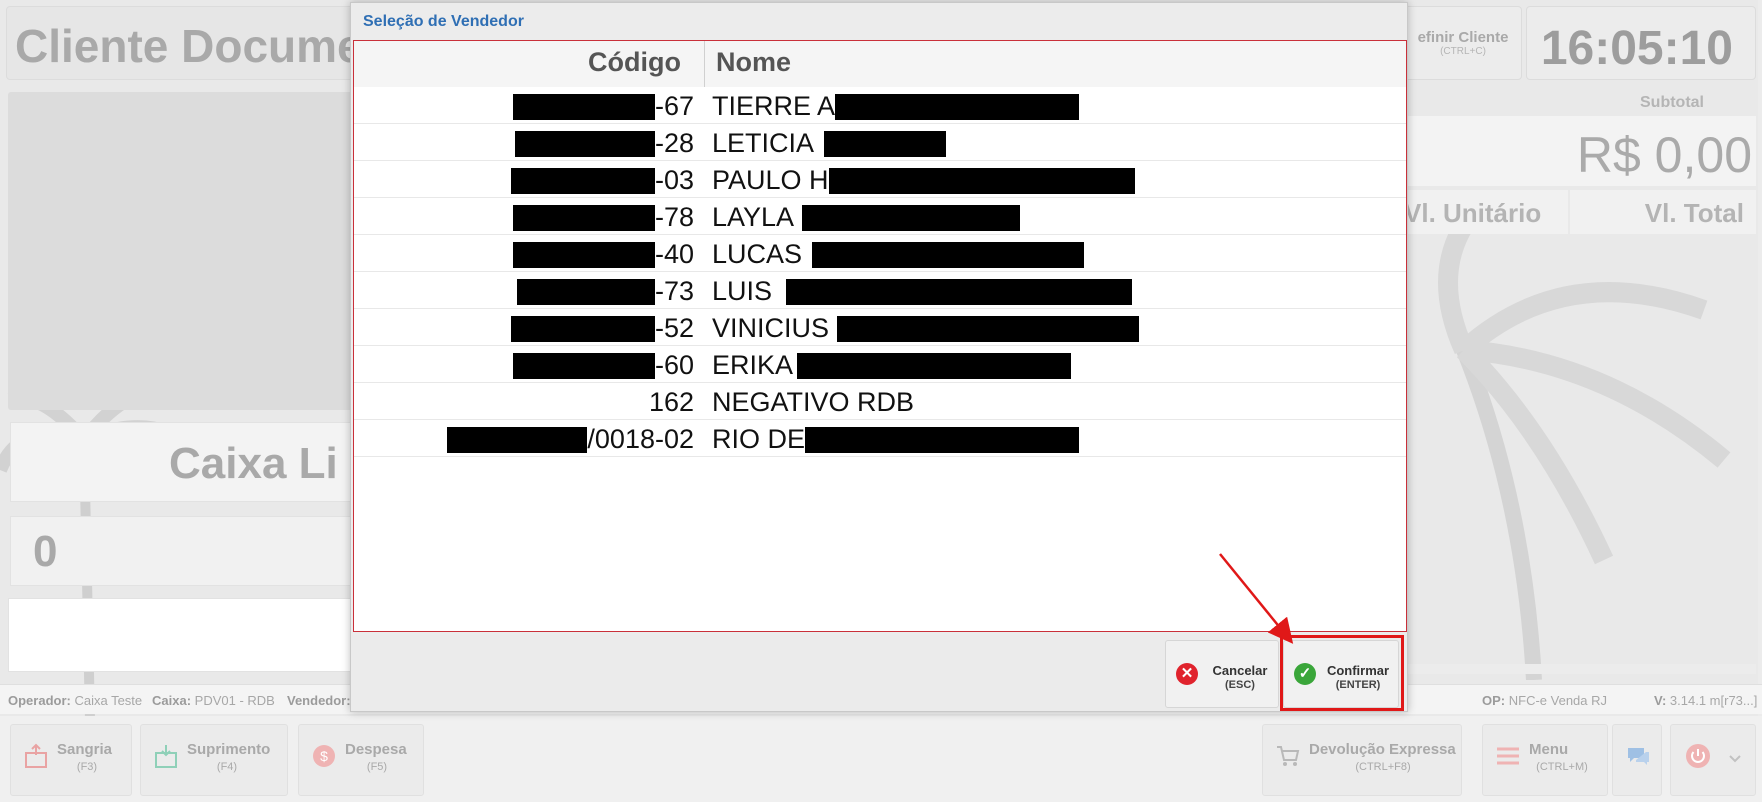 This screenshot has height=802, width=1762. Describe the element at coordinates (1713, 760) in the screenshot. I see `power-button` at that location.